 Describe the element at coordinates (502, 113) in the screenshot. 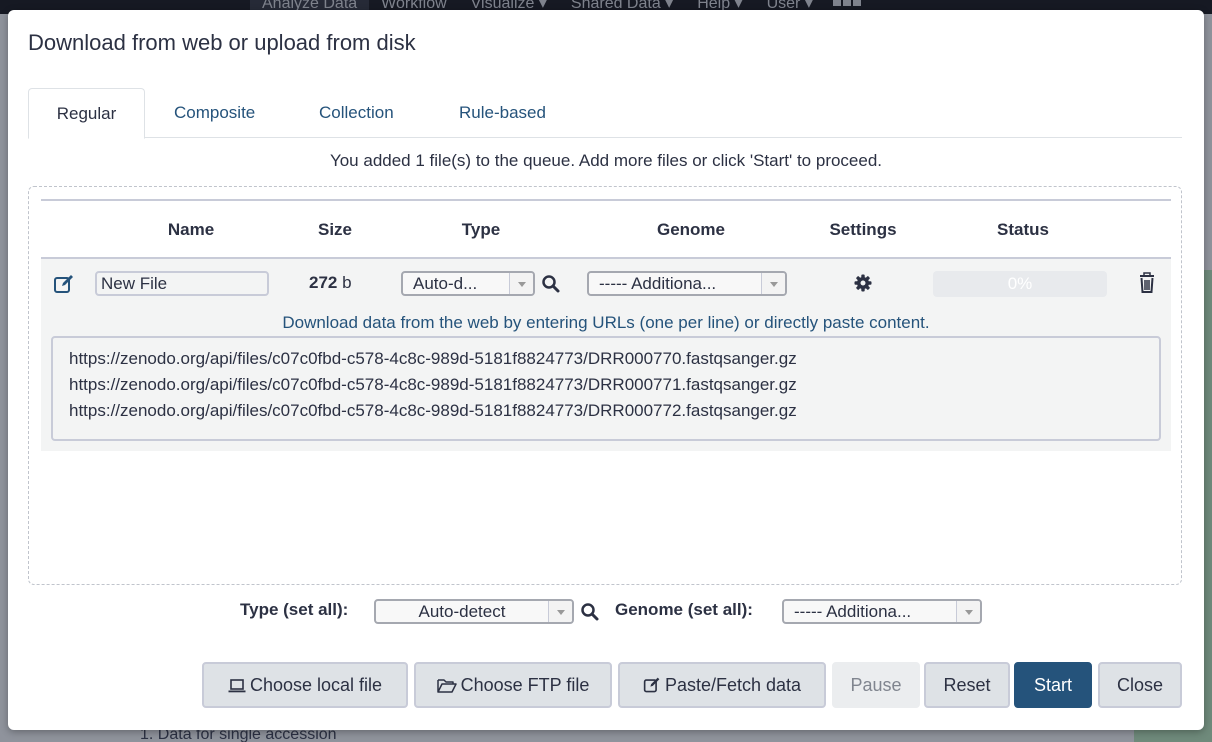

I see `tab-rule-based: Rule-based` at that location.